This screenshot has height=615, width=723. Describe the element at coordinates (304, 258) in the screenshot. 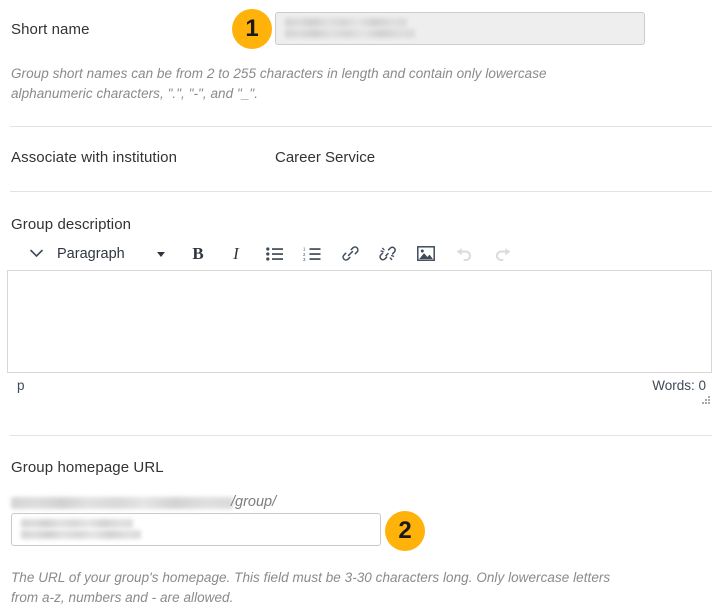

I see `svg-text: 3` at that location.